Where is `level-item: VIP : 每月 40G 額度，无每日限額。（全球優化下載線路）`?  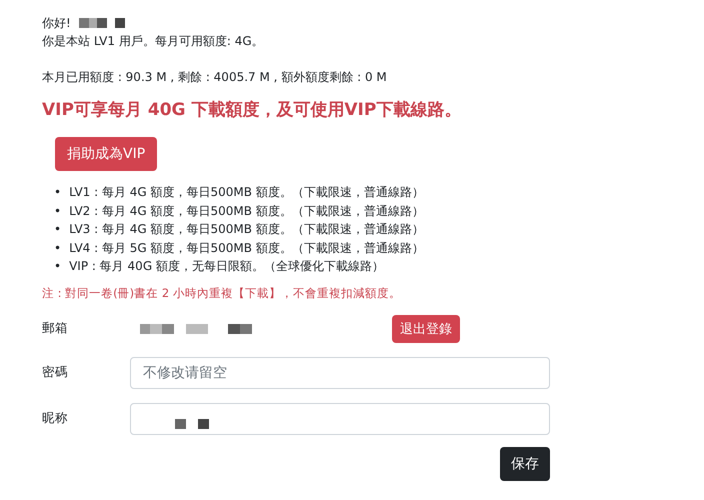
level-item: VIP : 每月 40G 額度，无每日限額。（全球優化下載線路） is located at coordinates (226, 266).